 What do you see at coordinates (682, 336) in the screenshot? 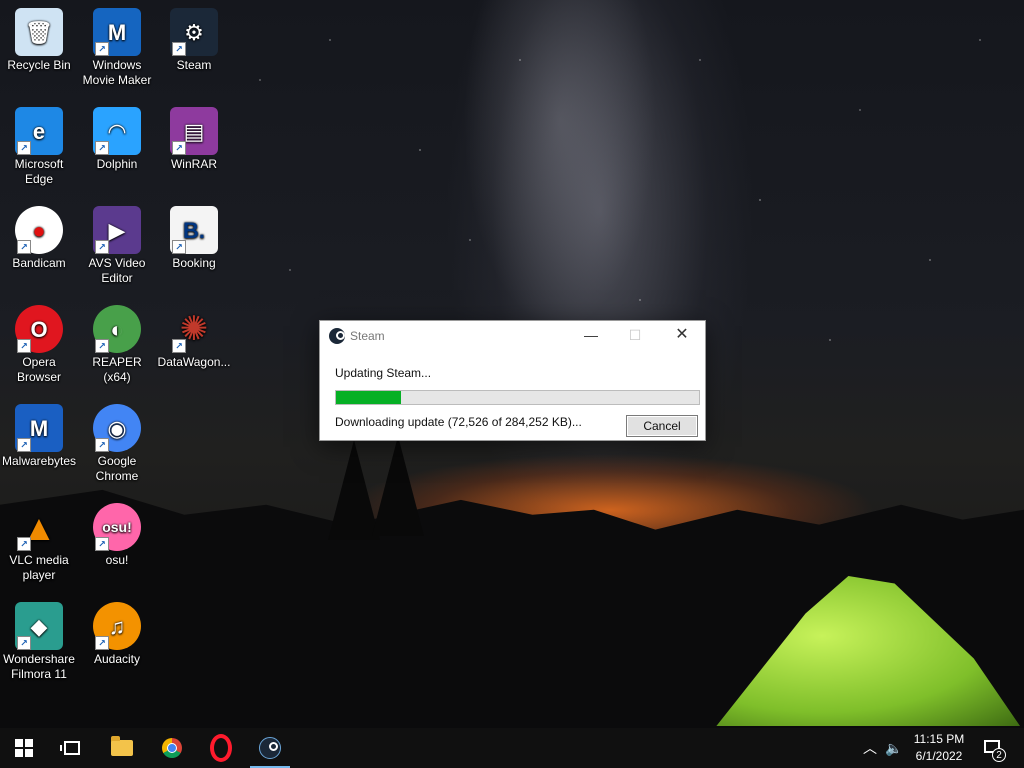
I see `close-button: ✕` at bounding box center [682, 336].